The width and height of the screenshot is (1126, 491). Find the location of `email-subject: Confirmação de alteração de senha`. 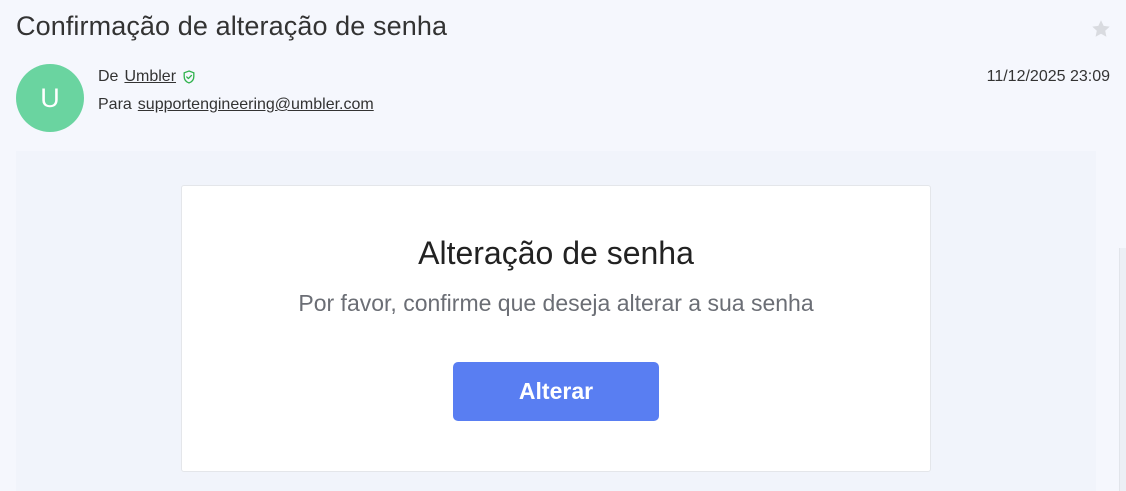

email-subject: Confirmação de alteração de senha is located at coordinates (232, 26).